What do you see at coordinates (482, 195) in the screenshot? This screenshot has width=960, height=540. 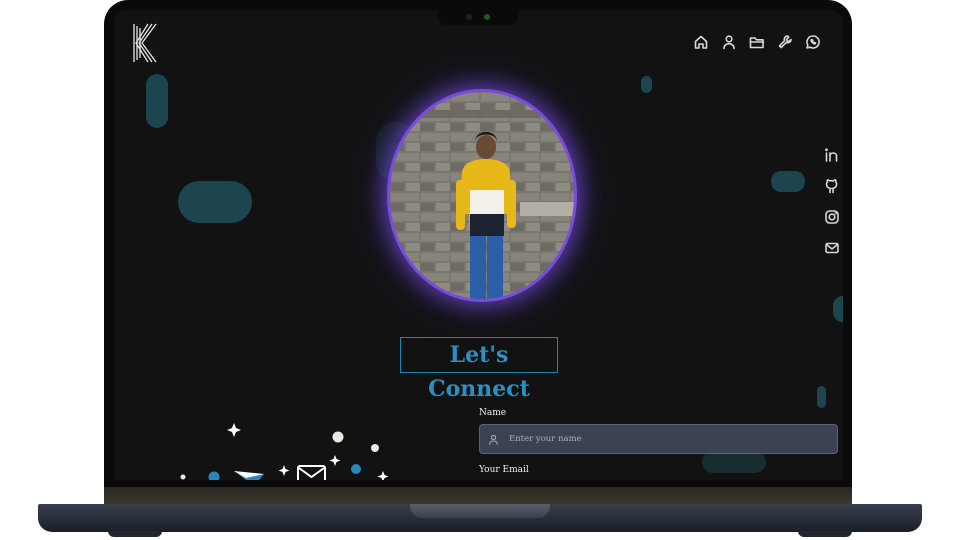 I see `profile-photo` at bounding box center [482, 195].